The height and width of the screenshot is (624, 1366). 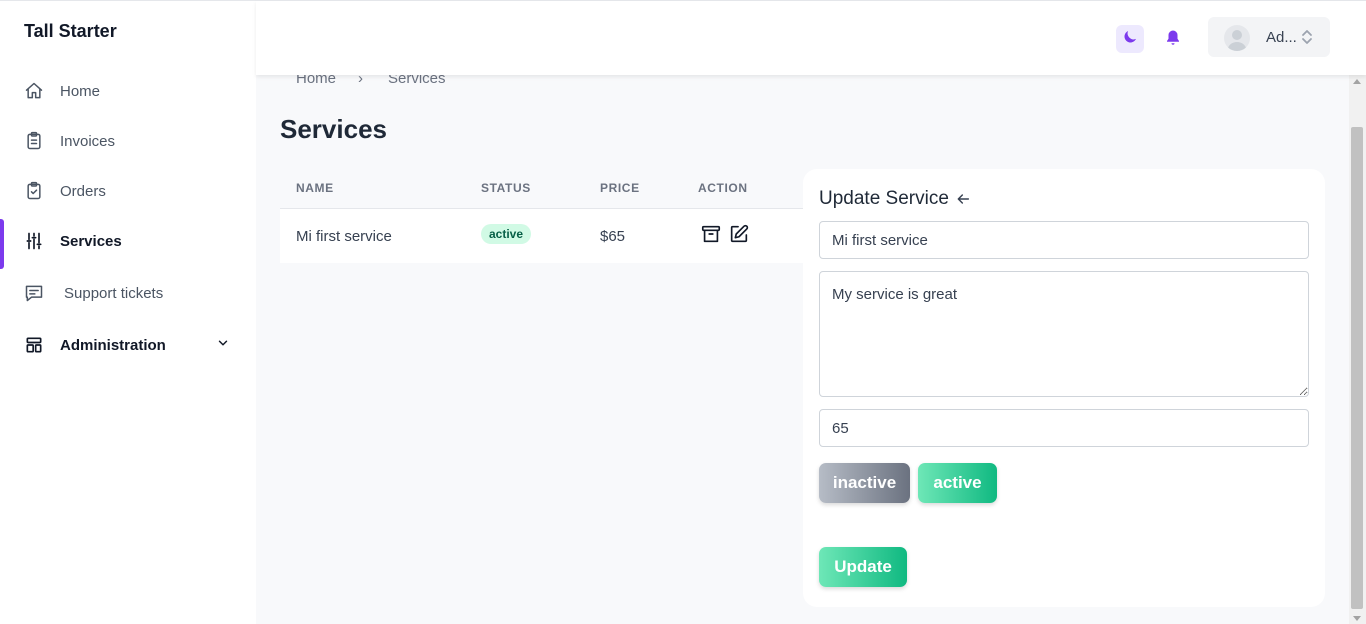 I want to click on bell-icon, so click(x=1173, y=40).